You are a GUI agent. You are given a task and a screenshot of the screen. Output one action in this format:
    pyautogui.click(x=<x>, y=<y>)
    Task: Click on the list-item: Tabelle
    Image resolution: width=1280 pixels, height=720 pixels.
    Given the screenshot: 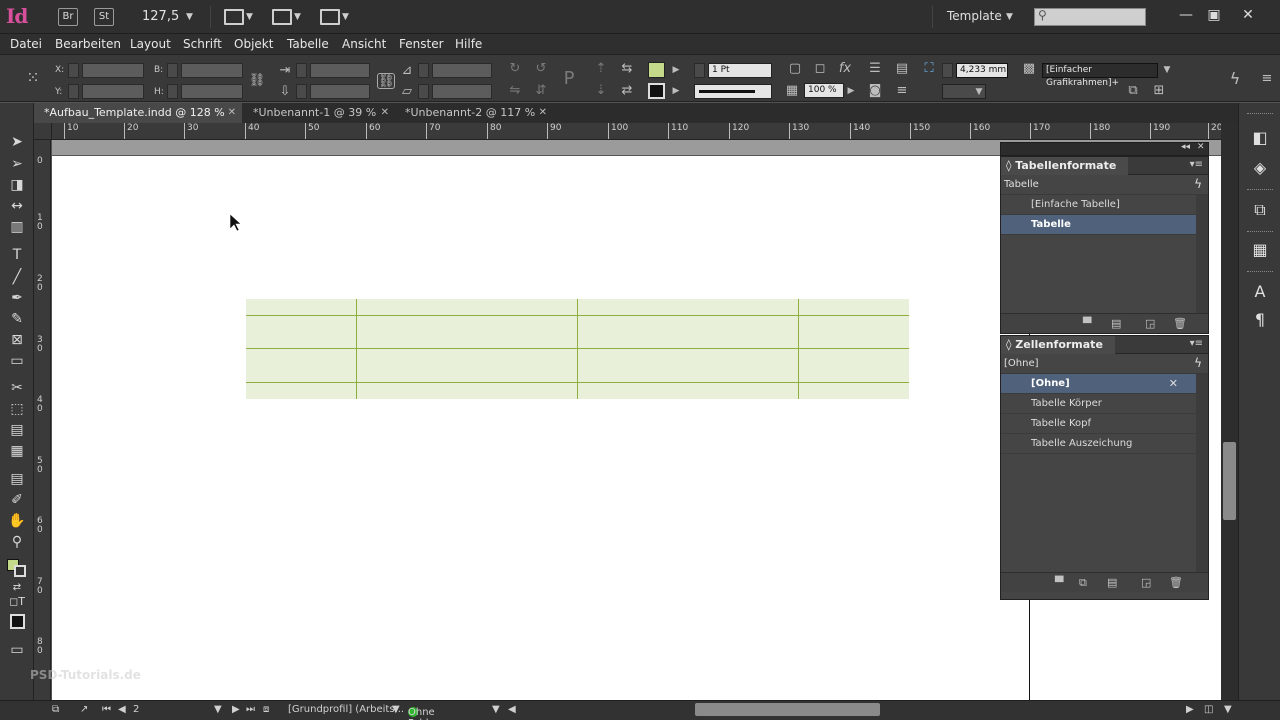 What is the action you would take?
    pyautogui.click(x=1104, y=225)
    